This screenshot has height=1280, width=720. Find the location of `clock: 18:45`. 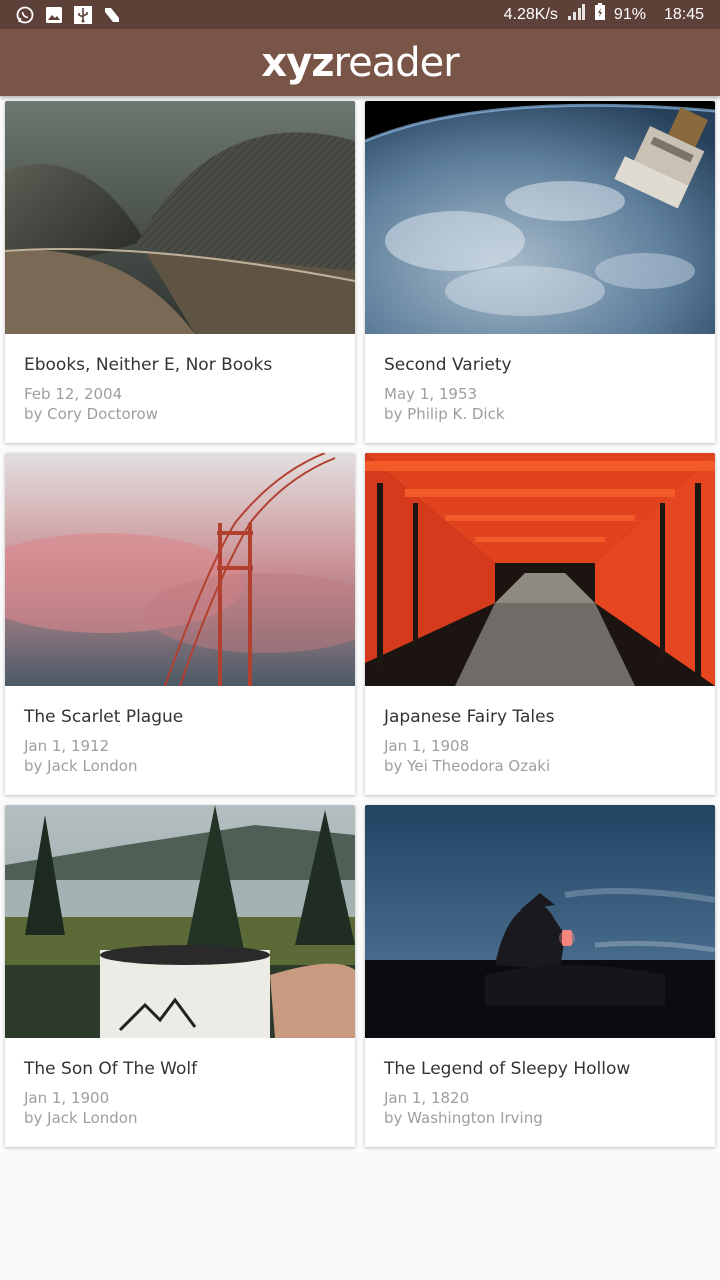

clock: 18:45 is located at coordinates (683, 14).